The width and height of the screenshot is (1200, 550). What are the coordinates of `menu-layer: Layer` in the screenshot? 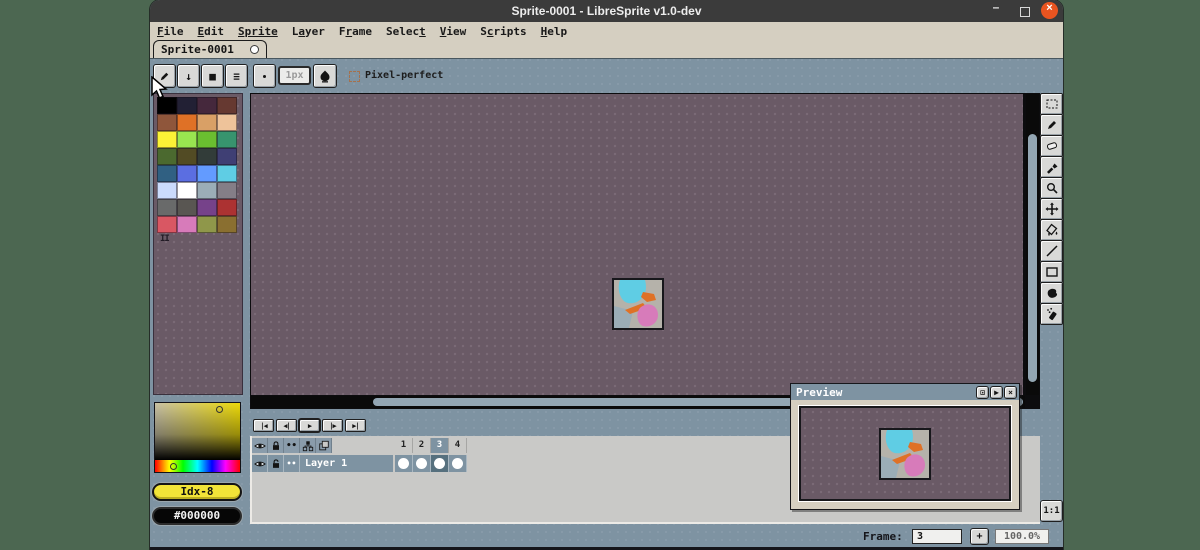 It's located at (308, 31).